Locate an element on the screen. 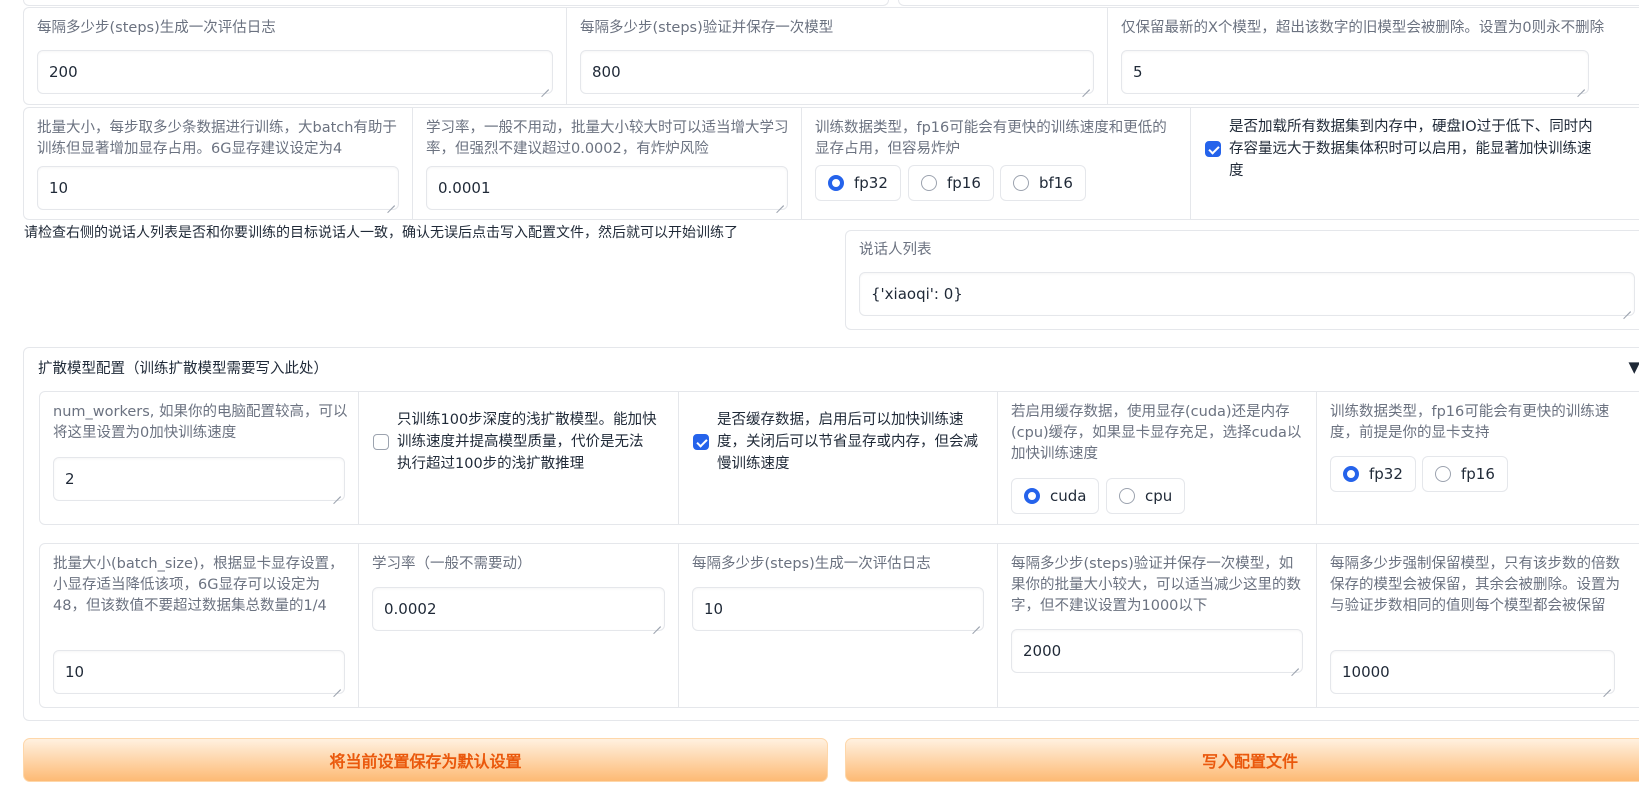  save-default-button: 将当前设置保存为默认设置 is located at coordinates (425, 760).